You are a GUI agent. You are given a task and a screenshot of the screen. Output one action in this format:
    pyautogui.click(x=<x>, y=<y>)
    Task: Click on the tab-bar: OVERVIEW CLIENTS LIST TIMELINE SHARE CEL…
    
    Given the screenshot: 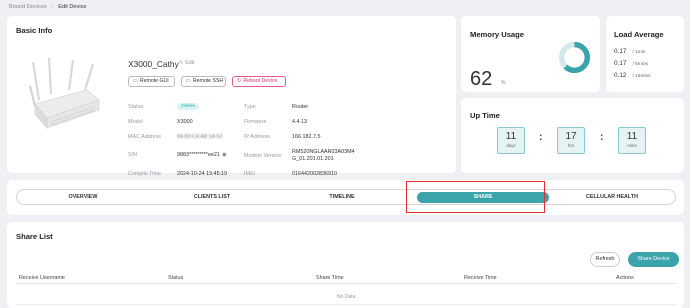 What is the action you would take?
    pyautogui.click(x=346, y=197)
    